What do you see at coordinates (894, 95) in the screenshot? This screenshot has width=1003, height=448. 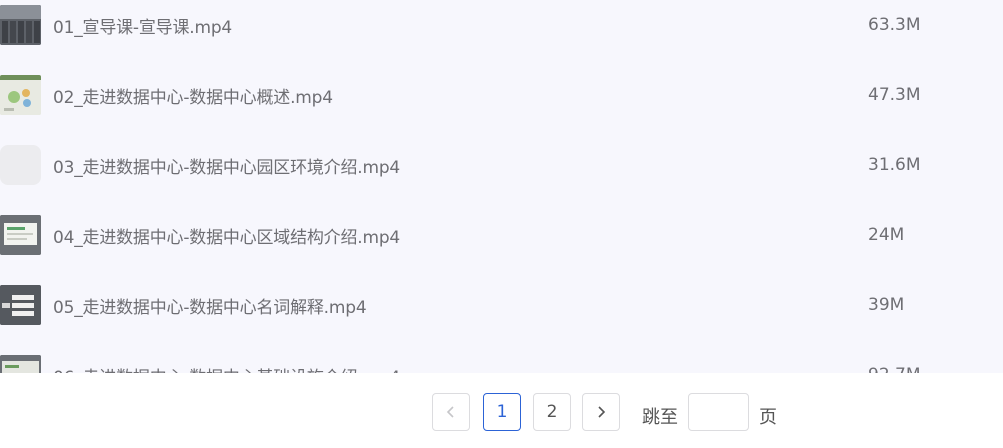 I see `file-size: 47.3M` at bounding box center [894, 95].